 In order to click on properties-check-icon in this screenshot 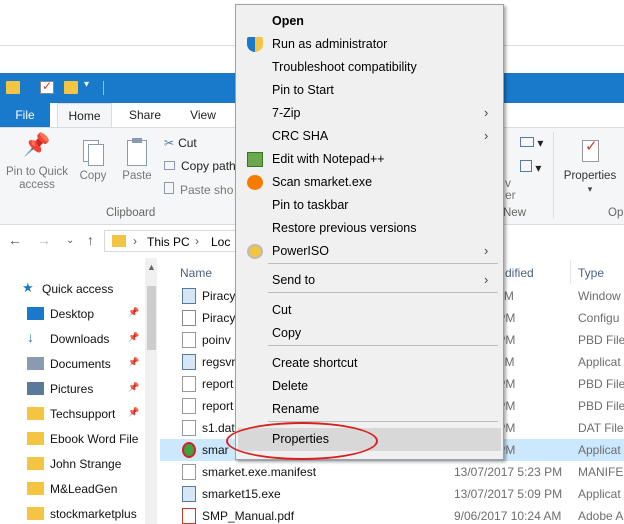, I will do `click(47, 86)`.